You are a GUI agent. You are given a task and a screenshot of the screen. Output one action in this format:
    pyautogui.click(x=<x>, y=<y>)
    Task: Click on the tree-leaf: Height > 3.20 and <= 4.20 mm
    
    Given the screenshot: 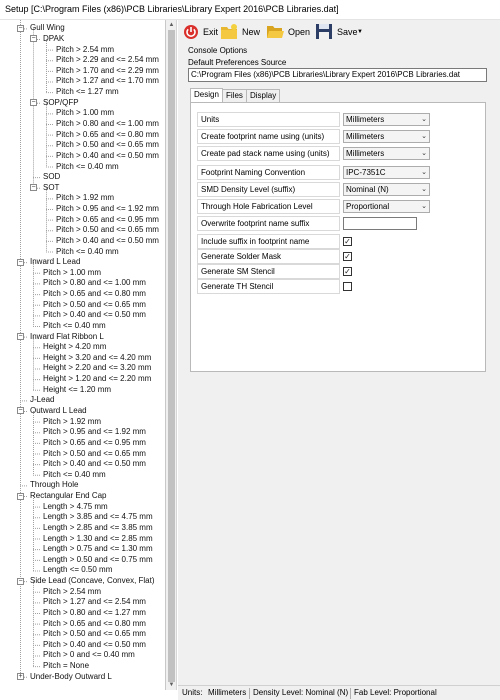 What is the action you would take?
    pyautogui.click(x=97, y=358)
    